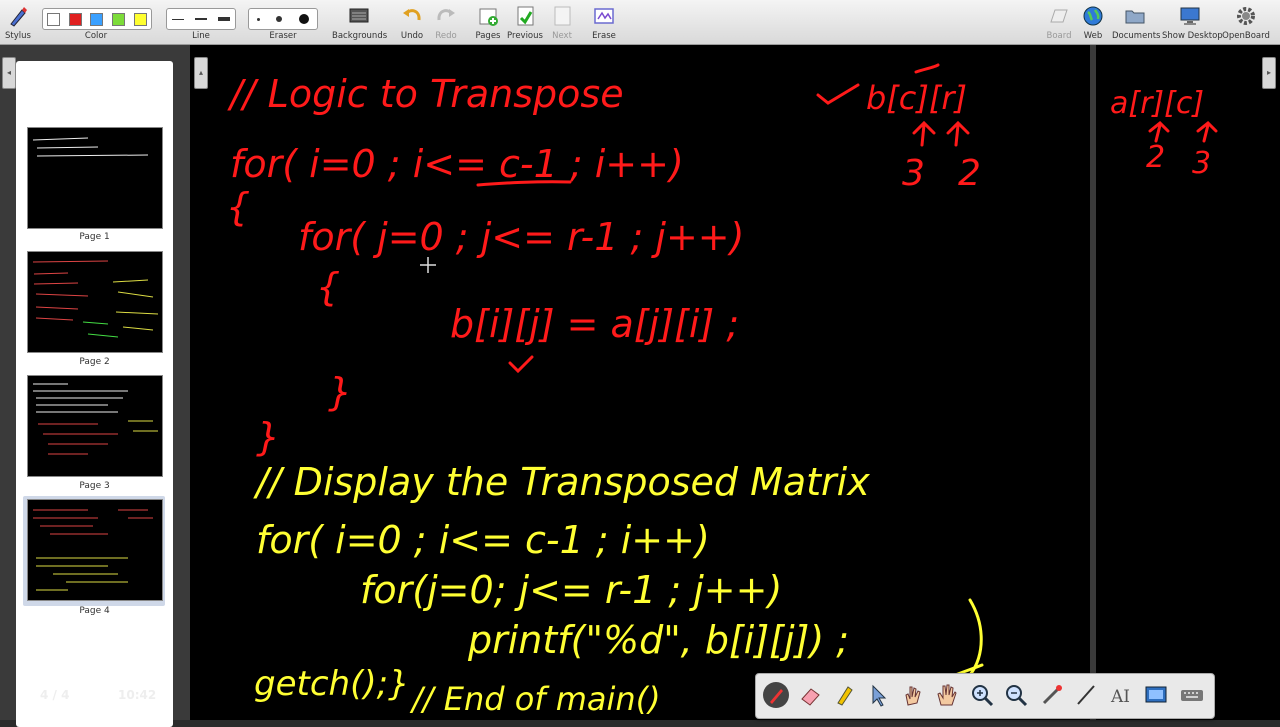 The height and width of the screenshot is (727, 1280). Describe the element at coordinates (279, 19) in the screenshot. I see `eraser-medium-option` at that location.